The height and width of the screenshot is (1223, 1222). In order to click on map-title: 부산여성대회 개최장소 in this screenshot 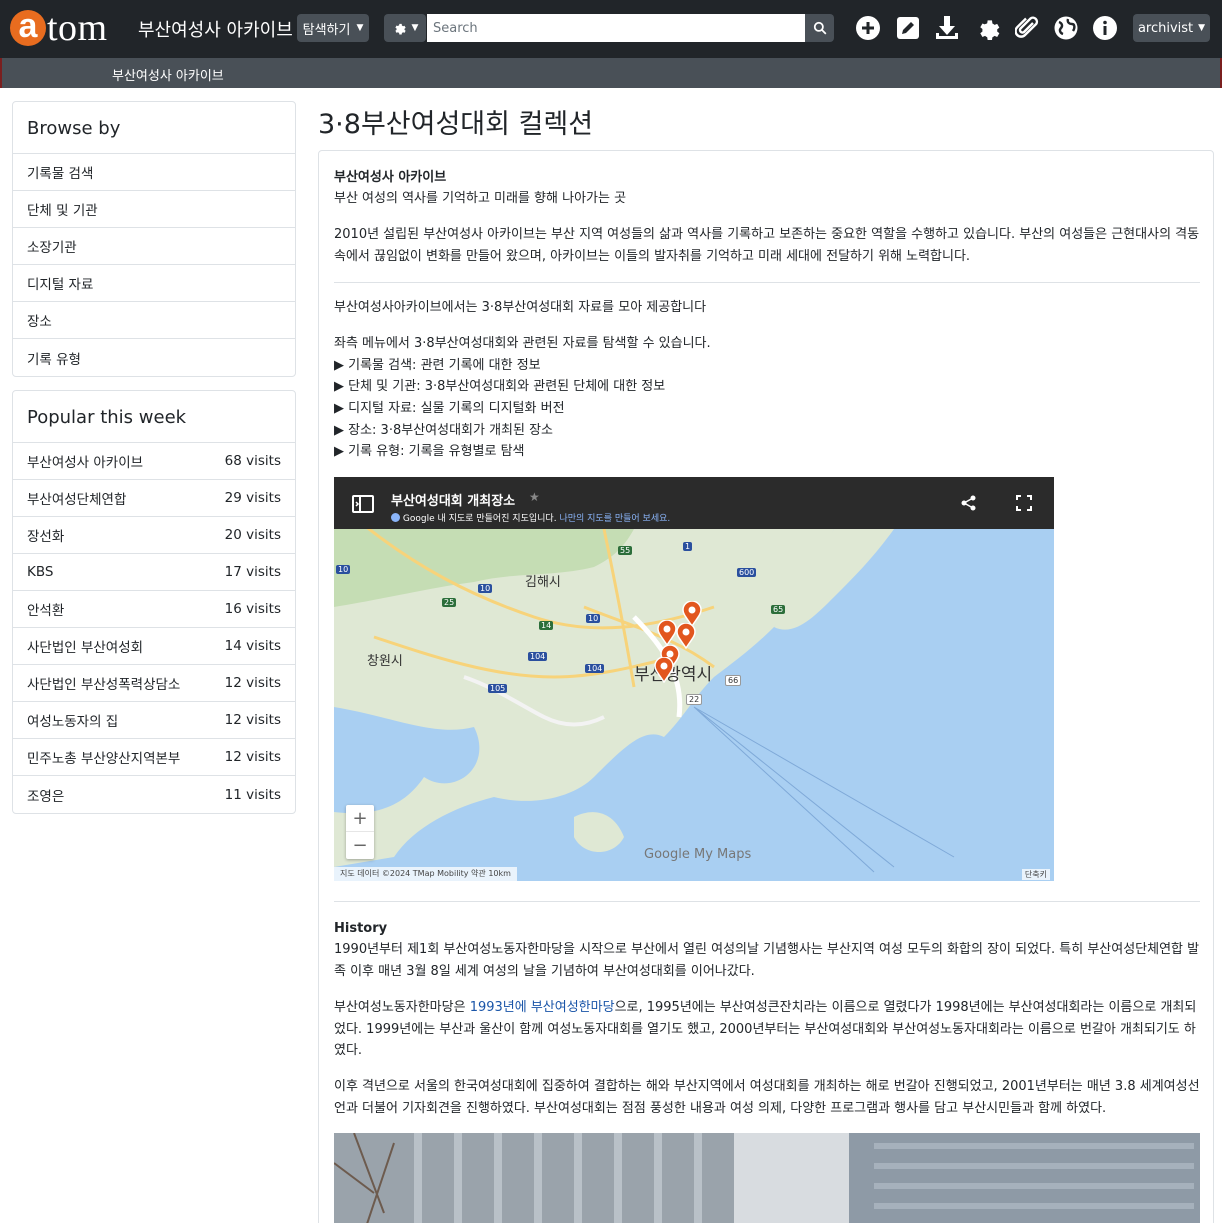, I will do `click(453, 501)`.